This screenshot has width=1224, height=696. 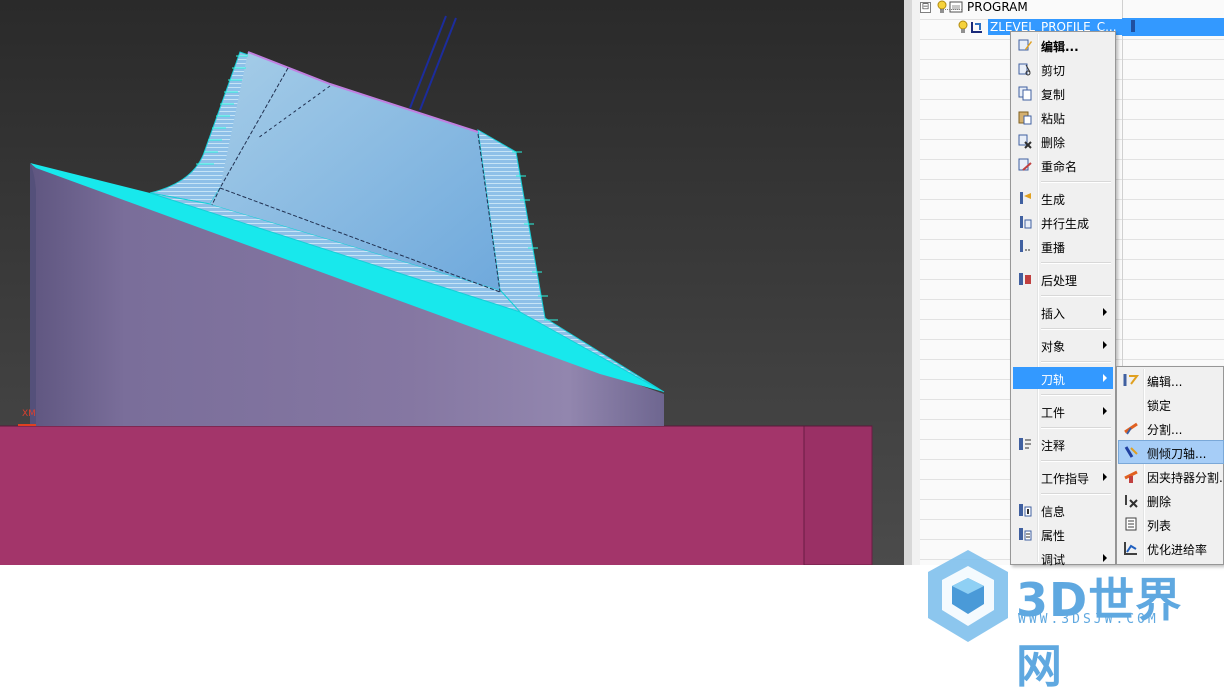 What do you see at coordinates (1024, 69) in the screenshot?
I see `cut-icon` at bounding box center [1024, 69].